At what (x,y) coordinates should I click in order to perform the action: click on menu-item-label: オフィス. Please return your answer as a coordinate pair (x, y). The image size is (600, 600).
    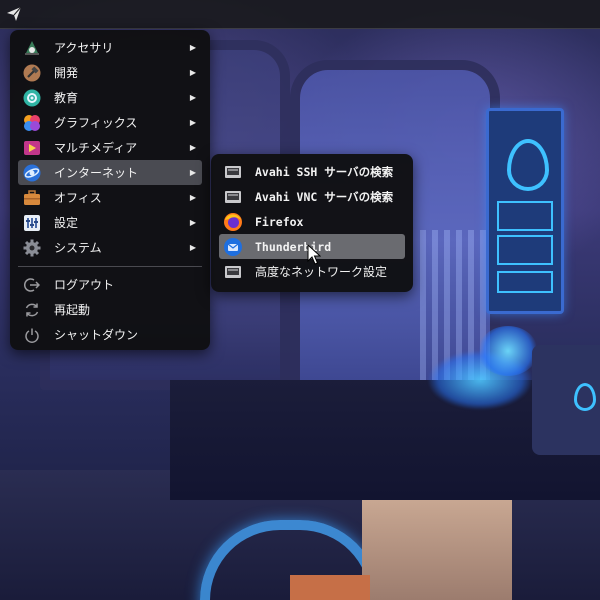
    Looking at the image, I should click on (78, 198).